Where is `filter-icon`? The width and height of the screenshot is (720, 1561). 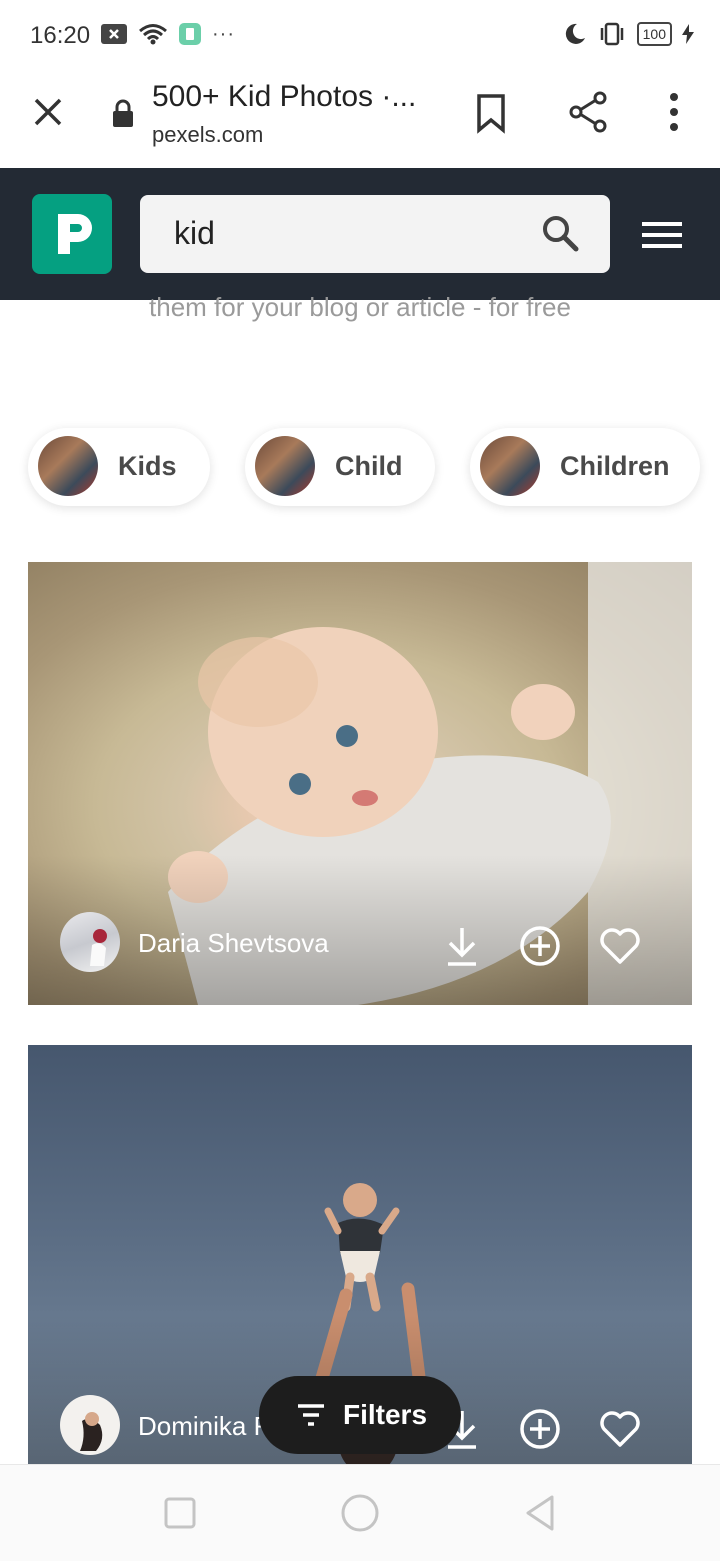 filter-icon is located at coordinates (311, 1415).